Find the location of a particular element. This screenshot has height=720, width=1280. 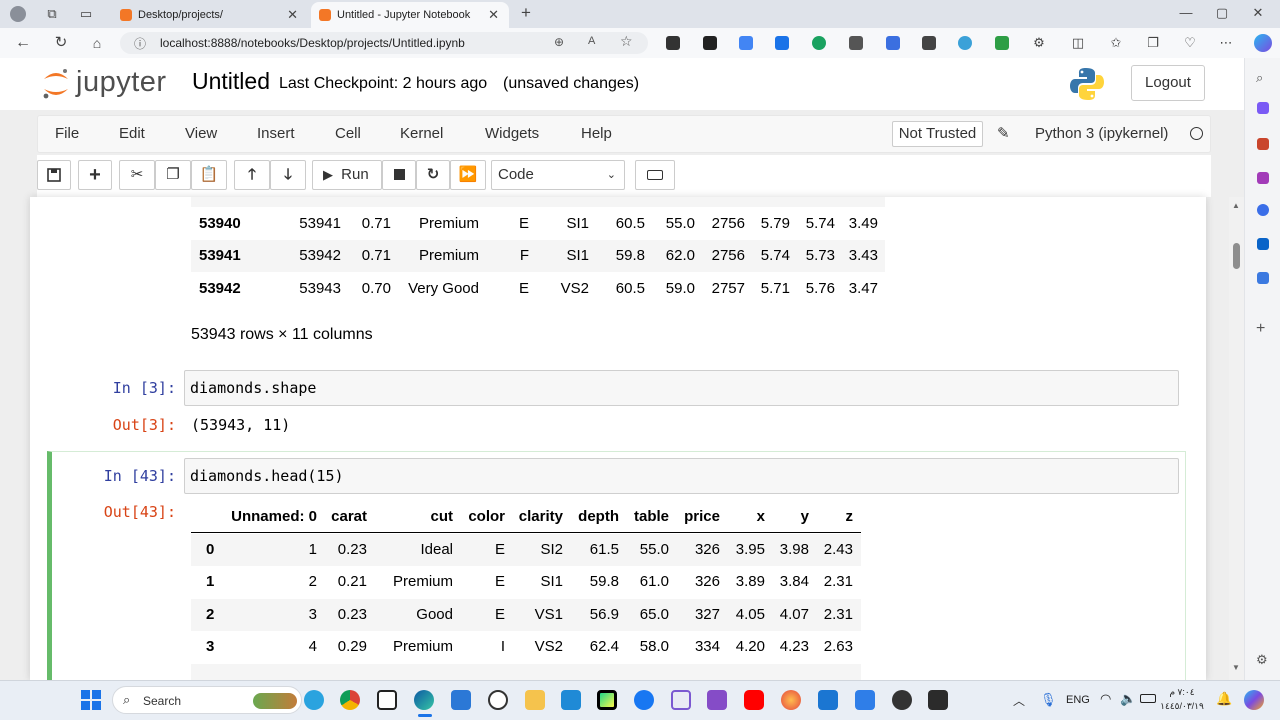

menu-insert: Insert is located at coordinates (276, 133).